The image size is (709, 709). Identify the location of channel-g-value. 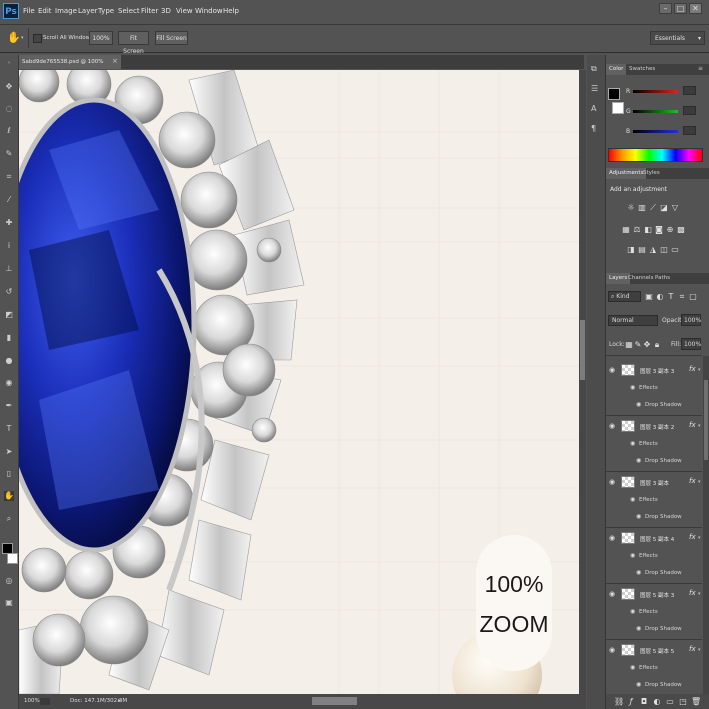
(689, 110).